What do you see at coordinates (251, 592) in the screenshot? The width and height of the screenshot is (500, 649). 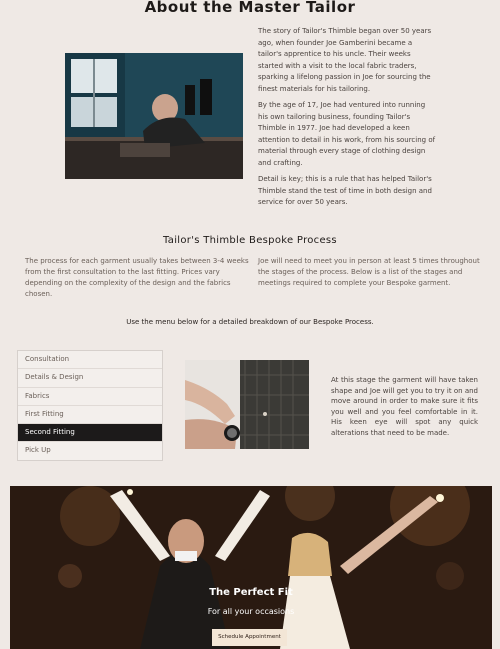 I see `hero-title: The Perfect Fit` at bounding box center [251, 592].